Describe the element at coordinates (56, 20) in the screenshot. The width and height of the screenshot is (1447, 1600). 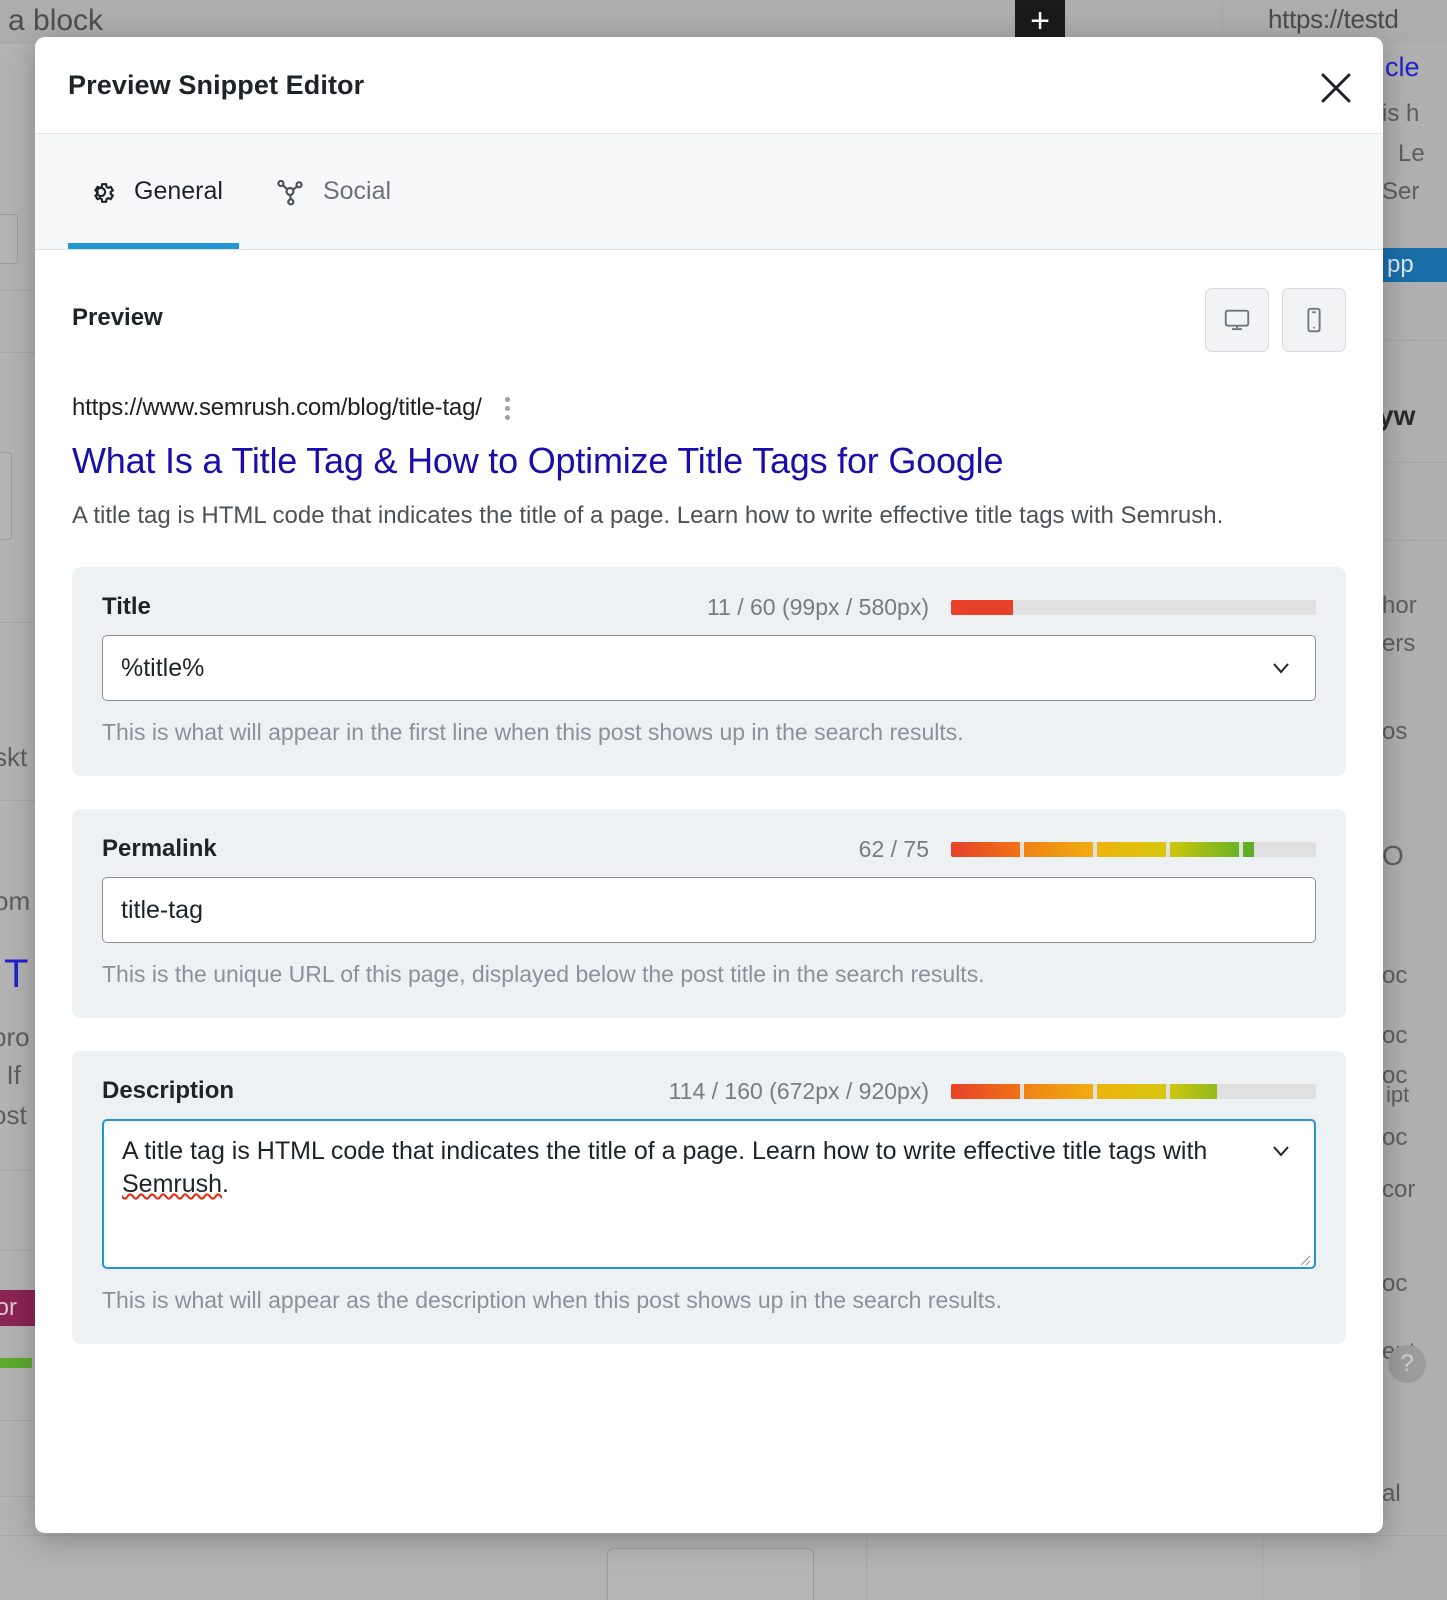
I see `background-text-a-block: a block` at that location.